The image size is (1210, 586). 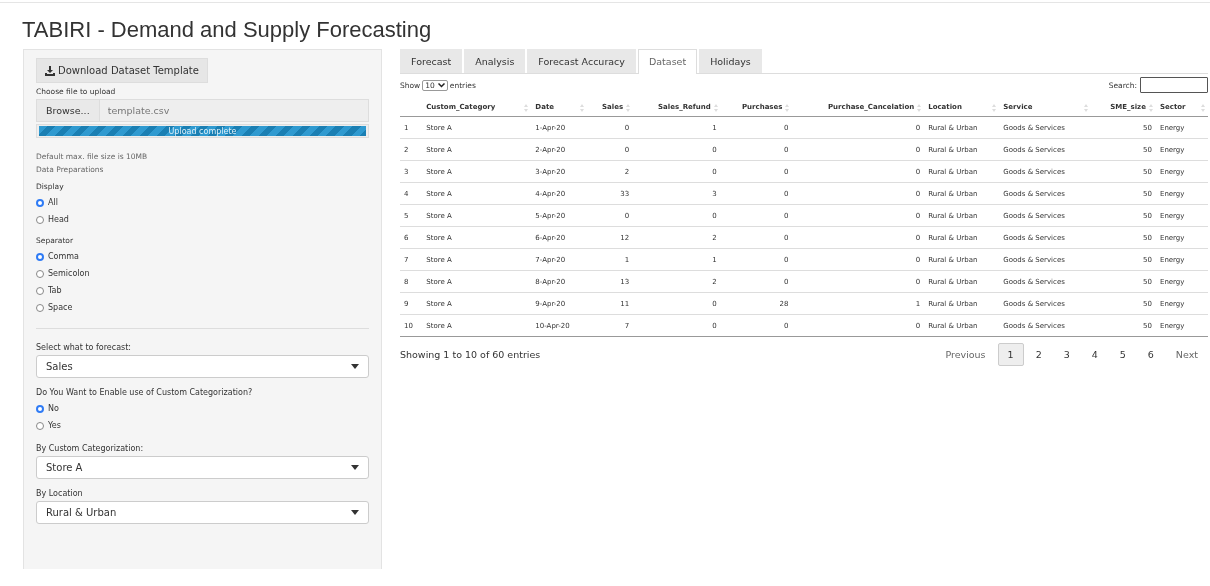 I want to click on radio-option: Space, so click(x=202, y=307).